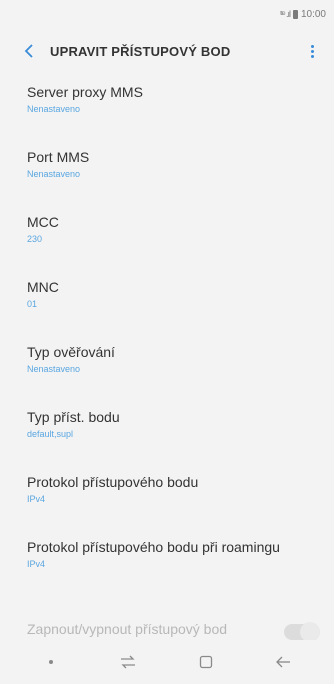  I want to click on more-options-button, so click(312, 51).